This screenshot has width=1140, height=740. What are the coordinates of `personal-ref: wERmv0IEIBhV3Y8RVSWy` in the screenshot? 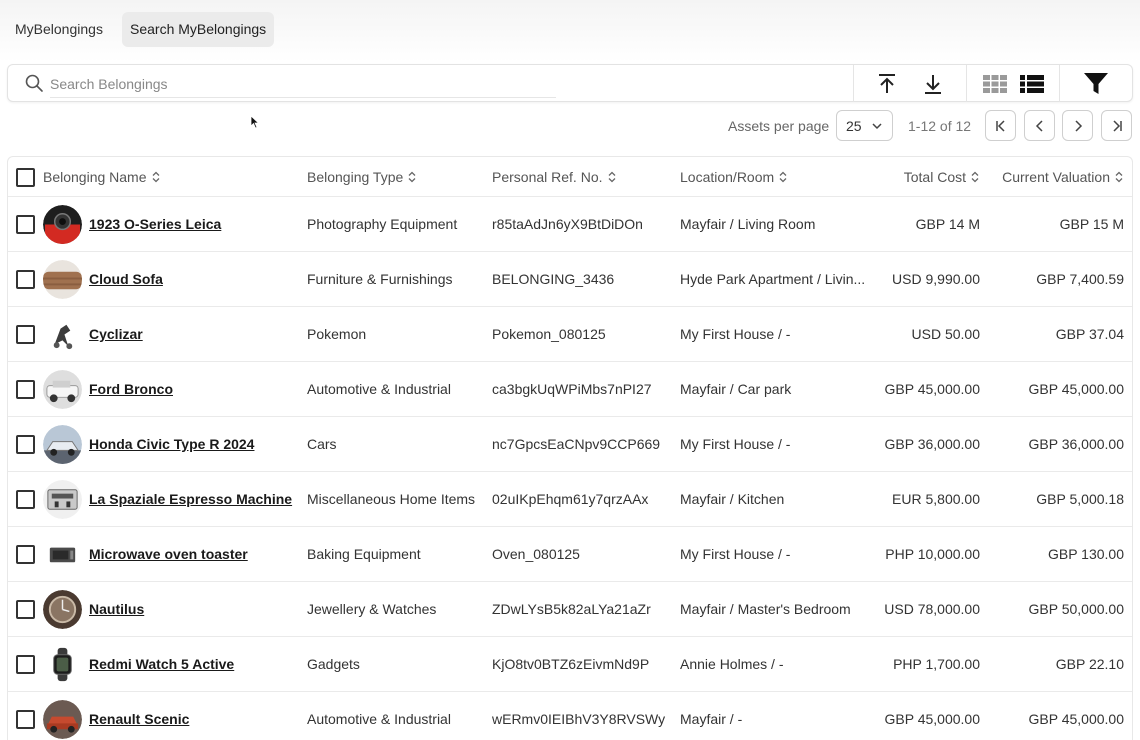 It's located at (579, 719).